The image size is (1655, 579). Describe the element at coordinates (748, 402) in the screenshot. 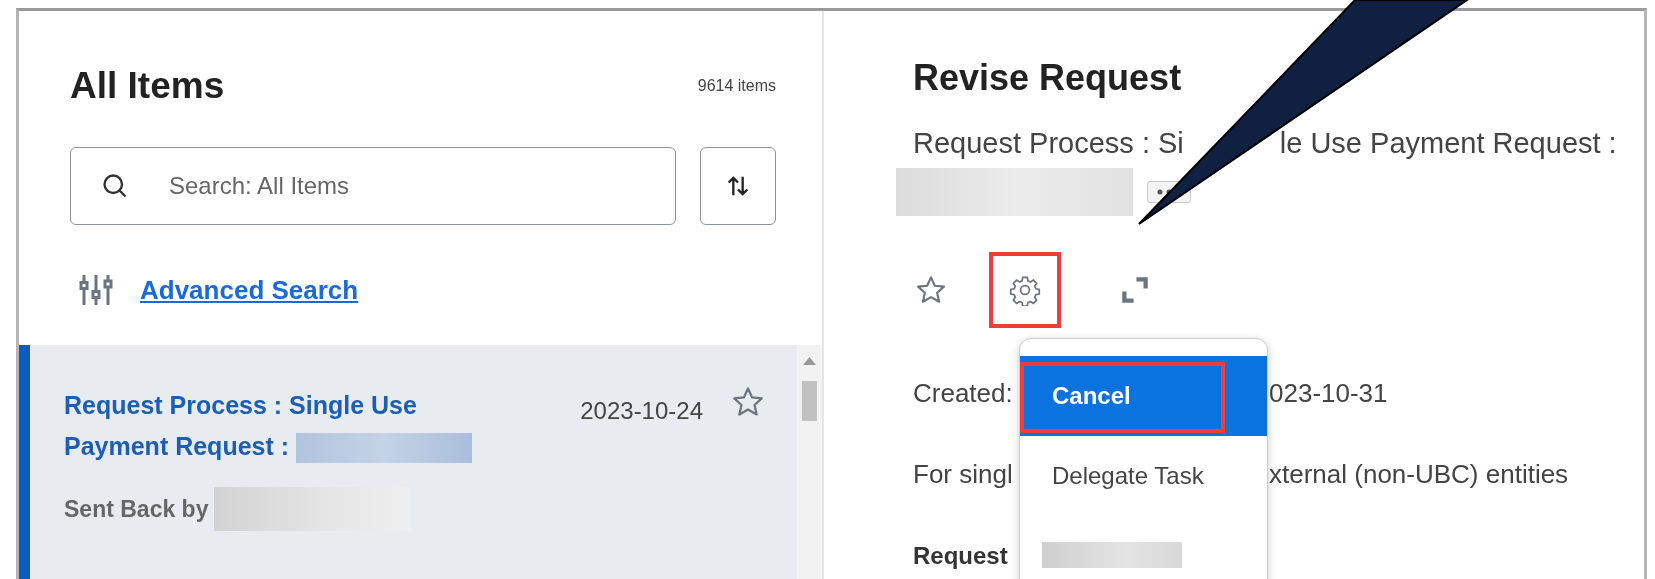

I see `star-icon` at that location.